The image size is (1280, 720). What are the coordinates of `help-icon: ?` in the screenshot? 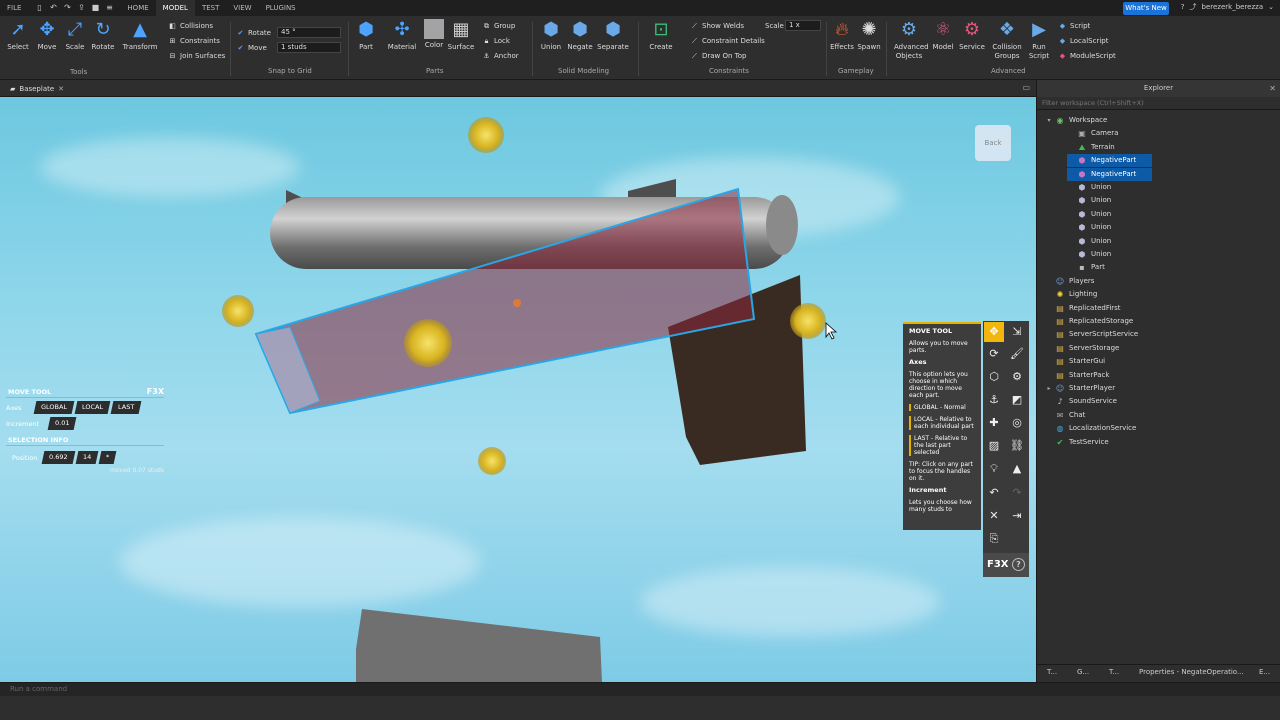 It's located at (1018, 564).